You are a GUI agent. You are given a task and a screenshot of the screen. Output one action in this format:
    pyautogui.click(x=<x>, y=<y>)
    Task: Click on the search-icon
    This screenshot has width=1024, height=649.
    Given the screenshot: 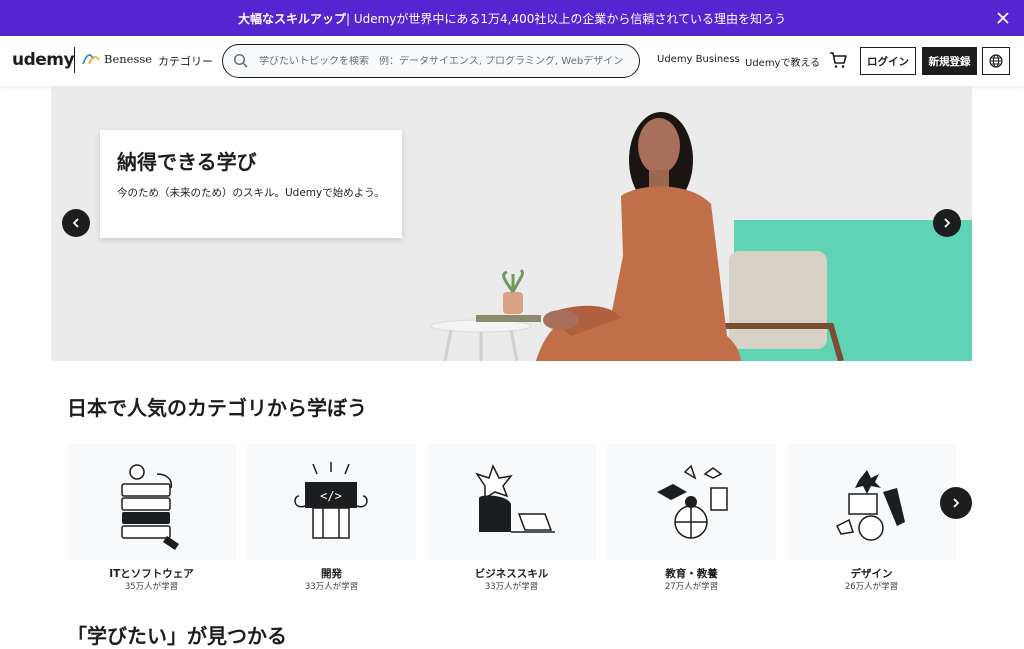 What is the action you would take?
    pyautogui.click(x=241, y=61)
    